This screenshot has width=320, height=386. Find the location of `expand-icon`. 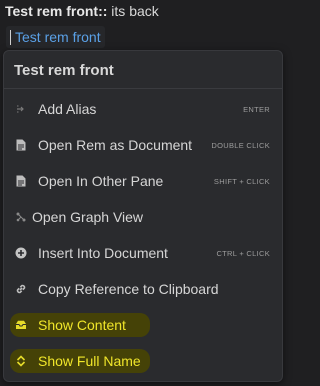

expand-icon is located at coordinates (21, 361).